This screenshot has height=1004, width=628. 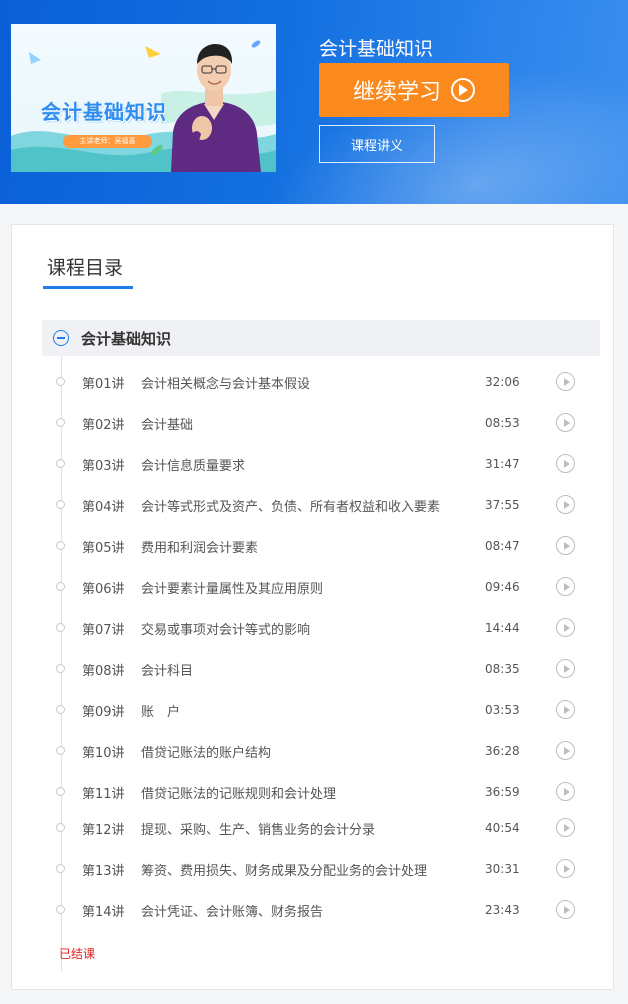 I want to click on lesson-title: 会计相关概念与会计基本假设, so click(x=226, y=384).